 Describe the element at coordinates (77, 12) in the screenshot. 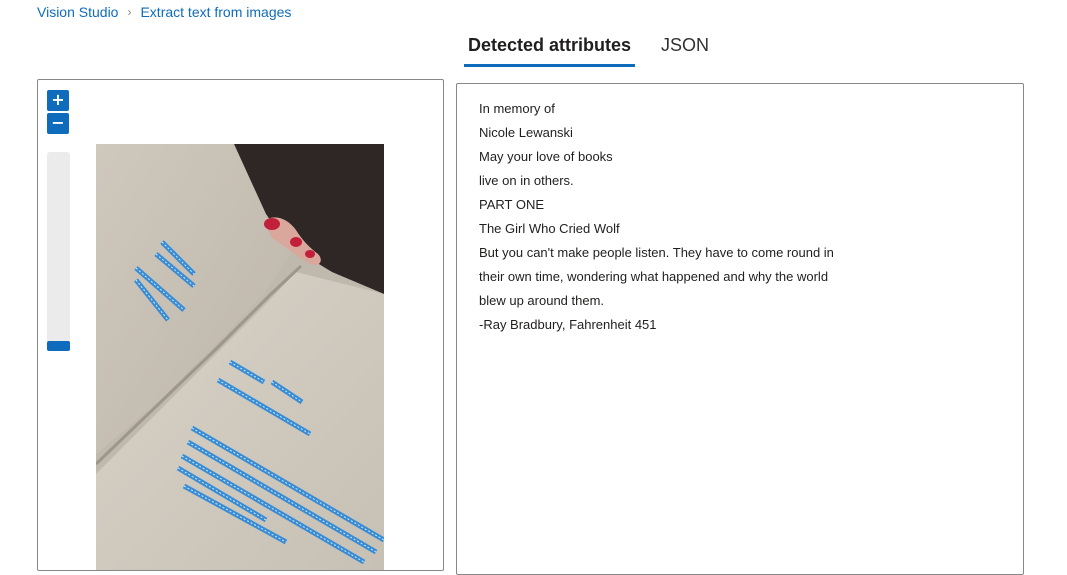

I see `breadcrumb-home-link: Vision Studio` at that location.